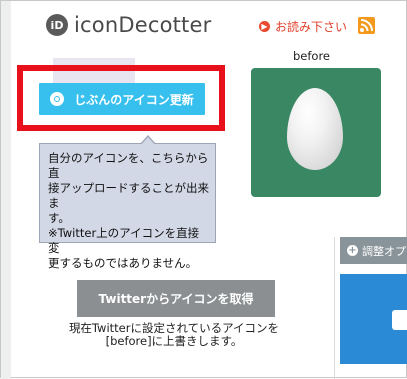 The image size is (407, 379). What do you see at coordinates (134, 99) in the screenshot?
I see `update-own-icon-label: じぶんのアイコン更新` at bounding box center [134, 99].